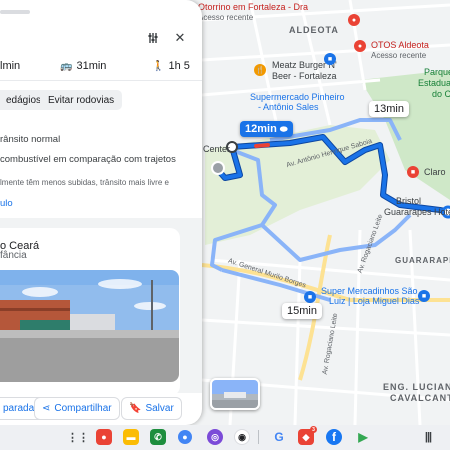  What do you see at coordinates (279, 437) in the screenshot?
I see `google-app-icon: G` at bounding box center [279, 437].